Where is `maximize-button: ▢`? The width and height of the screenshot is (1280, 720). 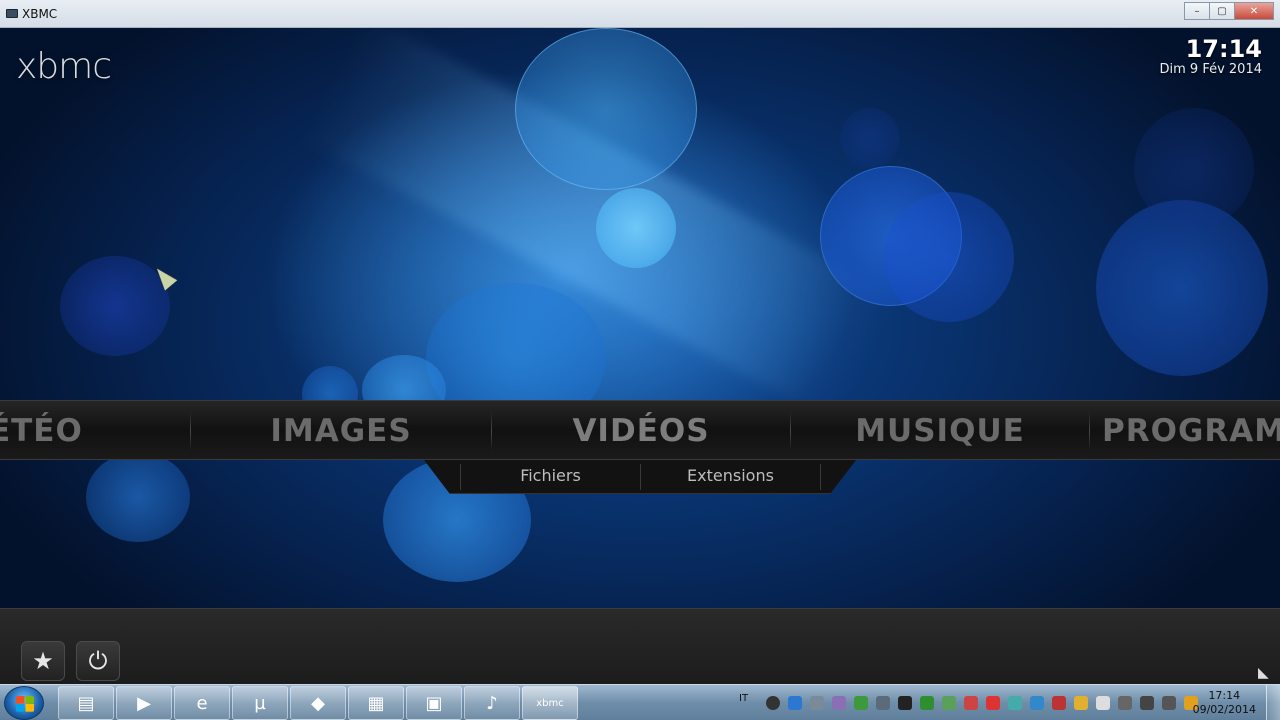
maximize-button: ▢ is located at coordinates (1222, 11).